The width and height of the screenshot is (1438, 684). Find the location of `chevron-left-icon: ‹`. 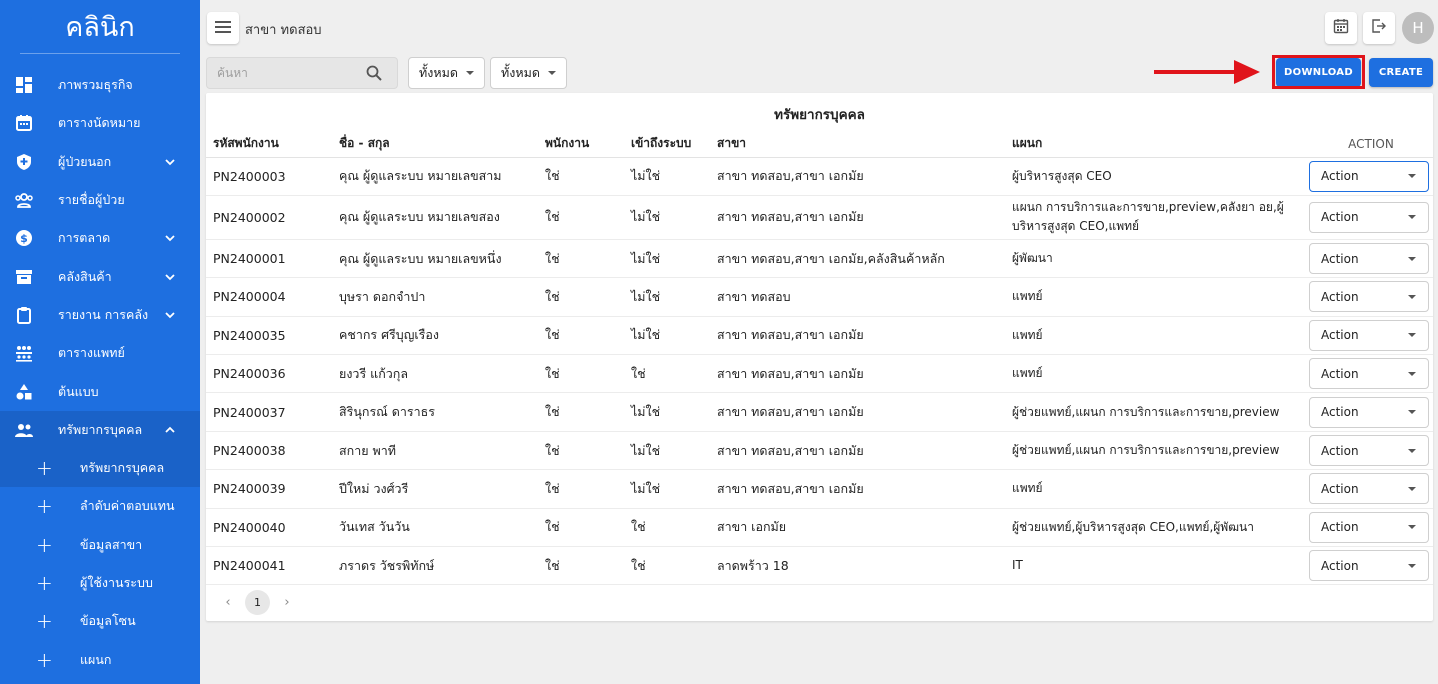

chevron-left-icon: ‹ is located at coordinates (228, 602).